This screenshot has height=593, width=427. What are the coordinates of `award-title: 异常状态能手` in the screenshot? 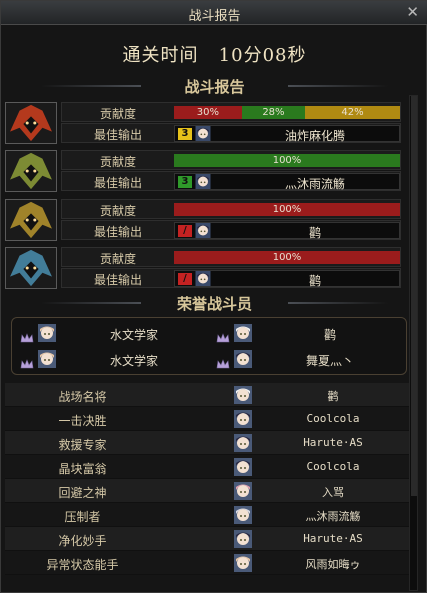 It's located at (82, 565).